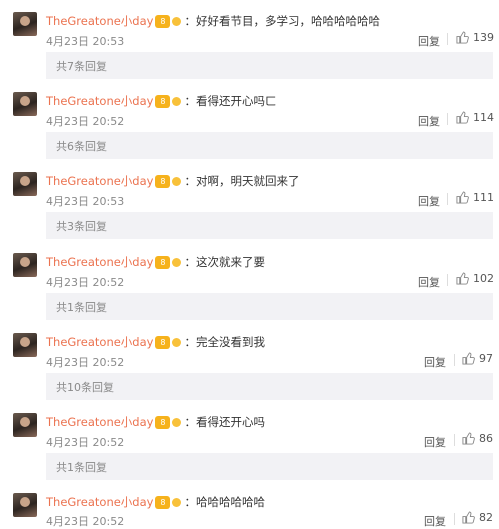  I want to click on comment-header: TheGreatone小day 8 ：这次就来了要, so click(155, 262).